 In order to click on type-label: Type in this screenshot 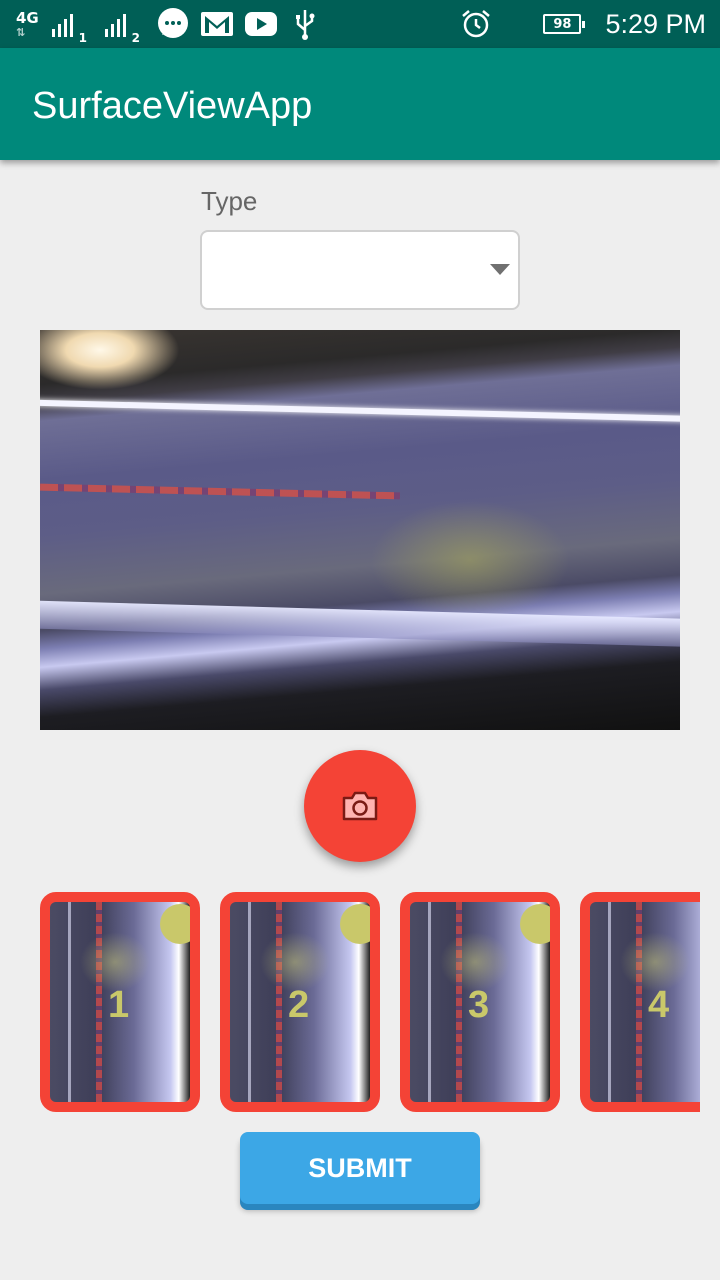, I will do `click(229, 201)`.